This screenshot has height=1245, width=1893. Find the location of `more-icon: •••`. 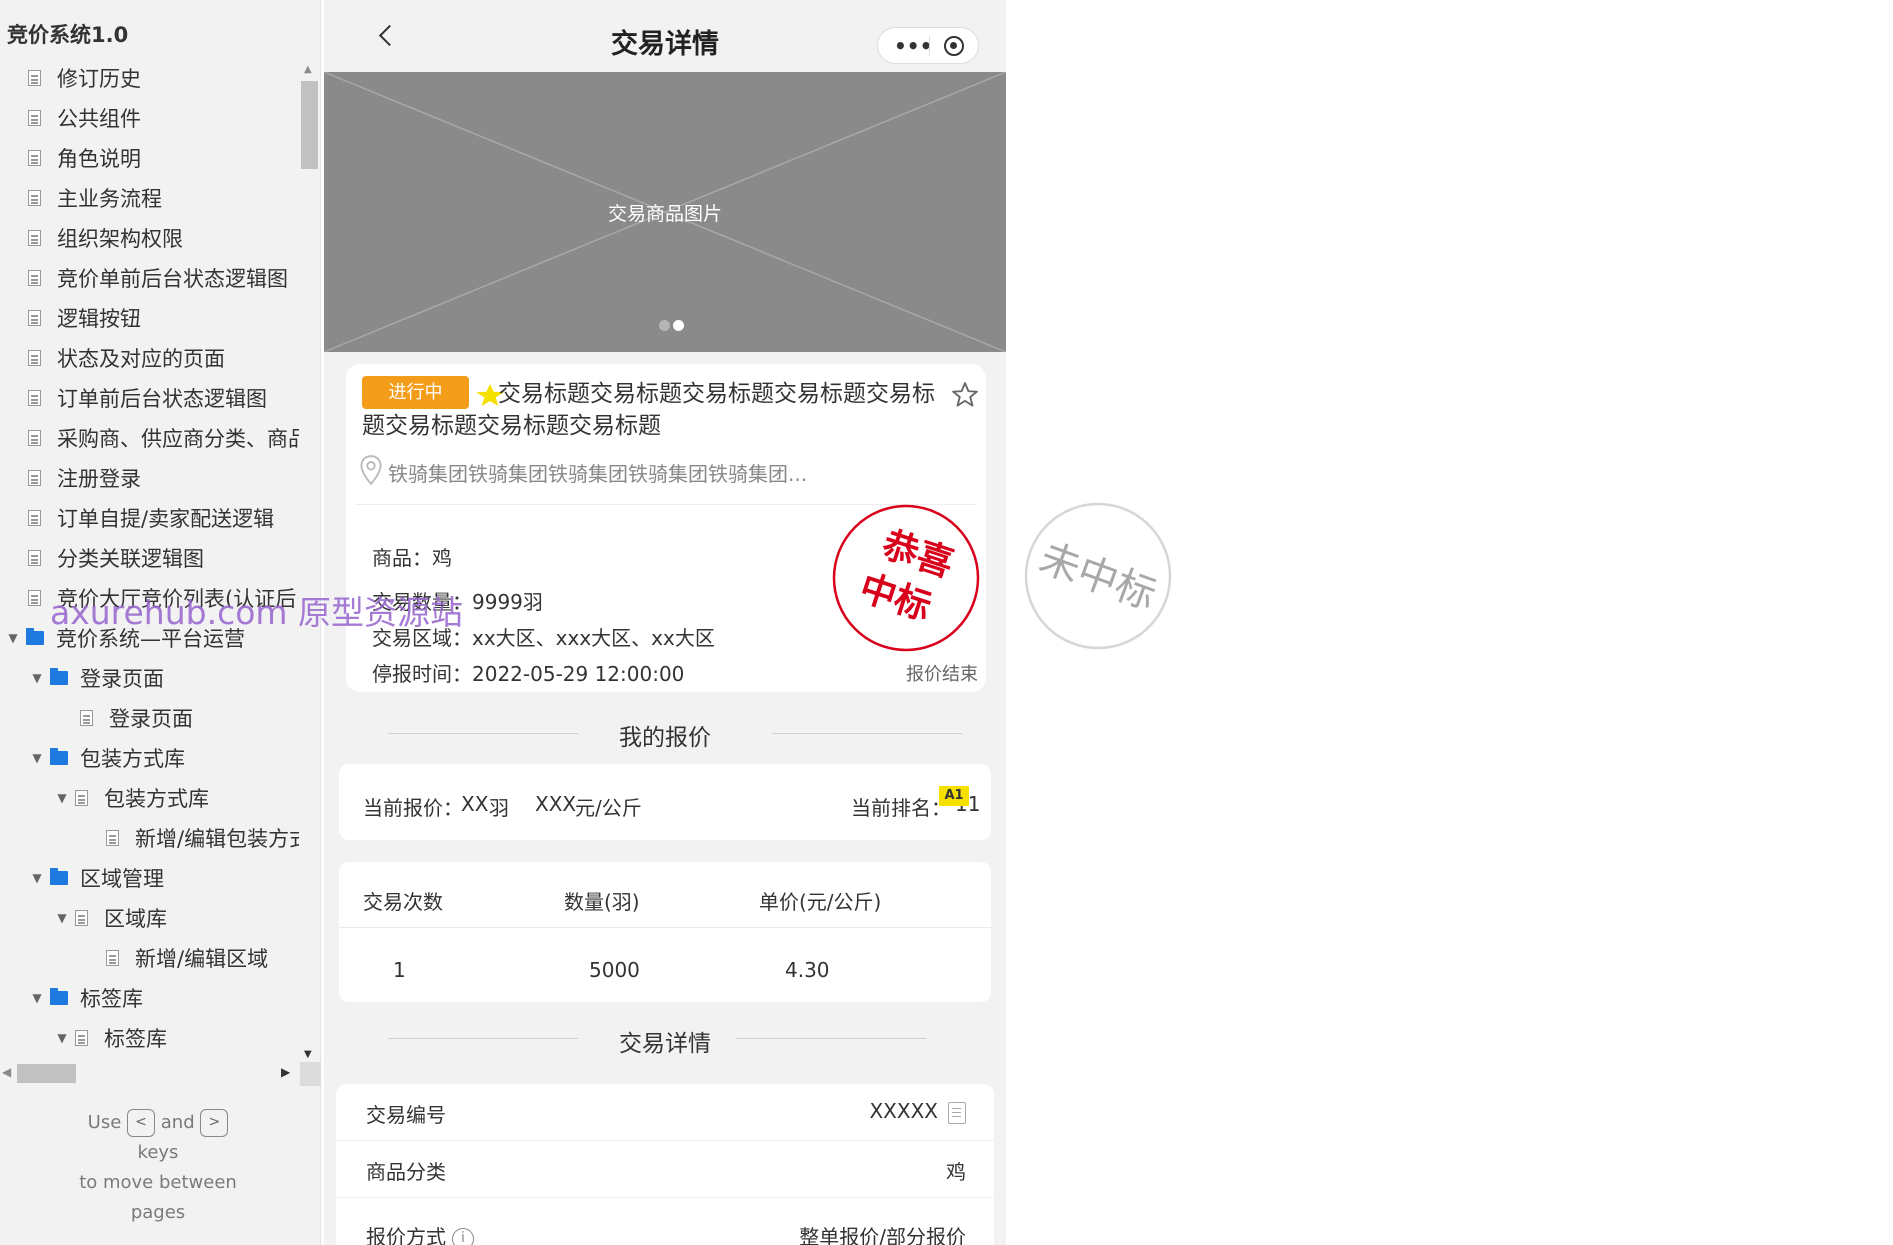

more-icon: ••• is located at coordinates (913, 46).